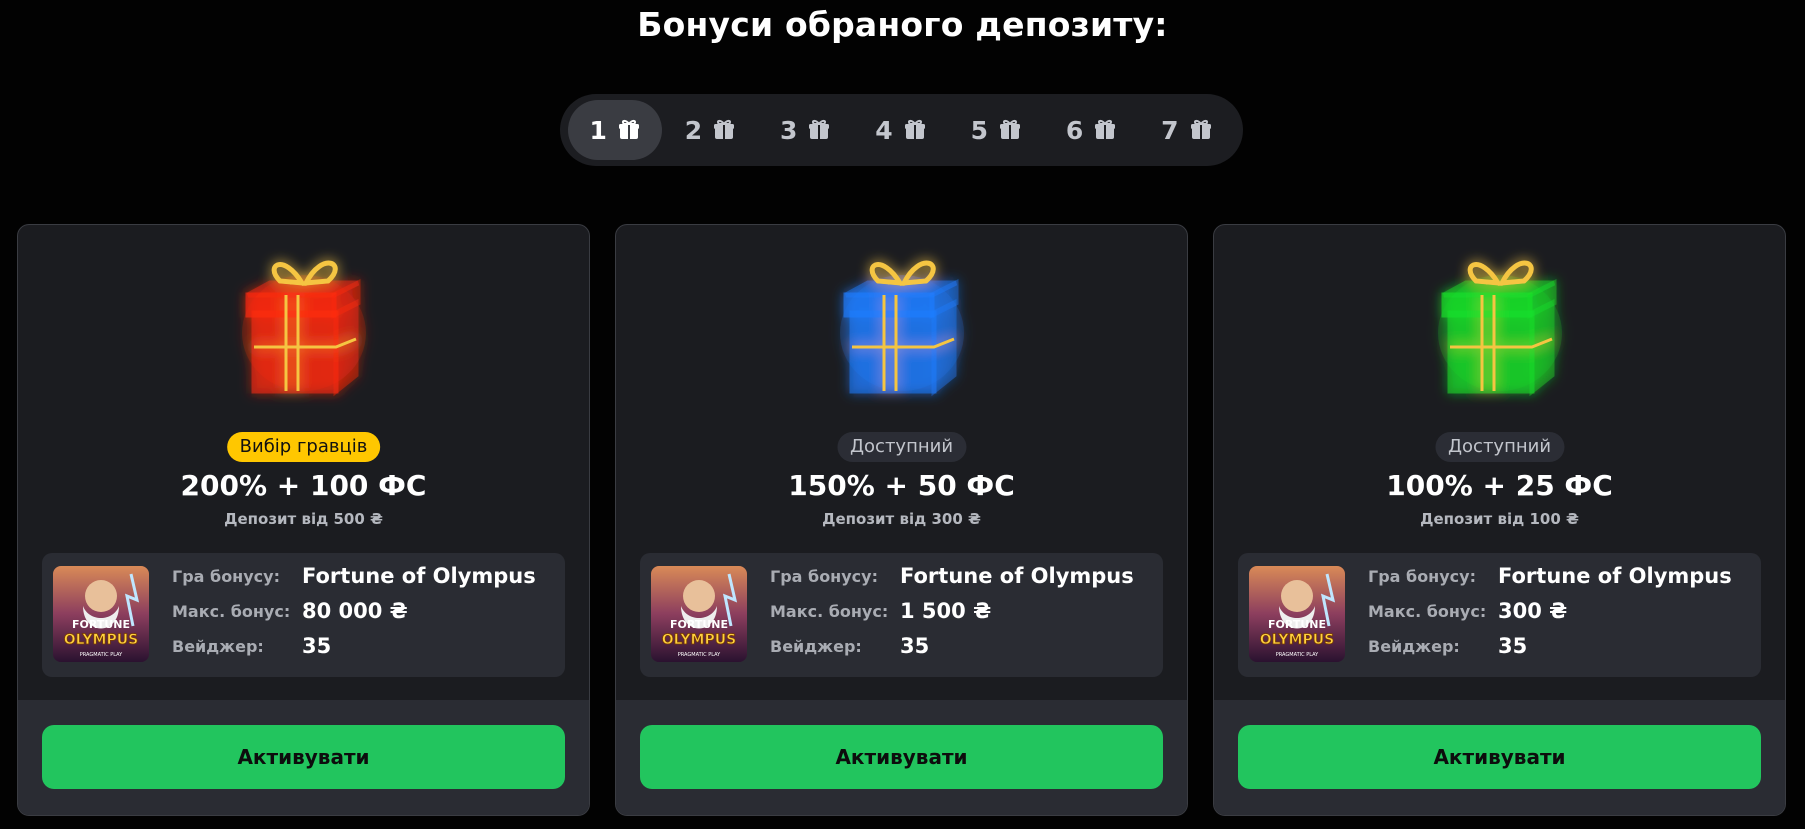 The image size is (1805, 829). I want to click on max-bonus-row: Макс. бонус: 1 500 ₴, so click(880, 611).